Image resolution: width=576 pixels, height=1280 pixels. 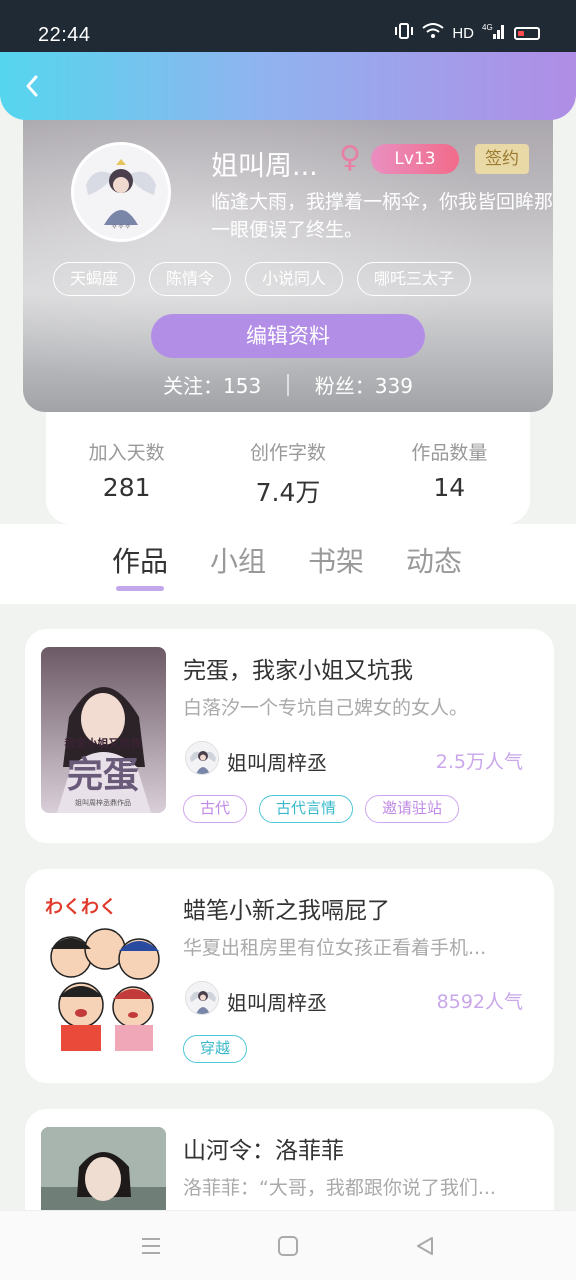 I want to click on female-icon: ♀, so click(x=350, y=157).